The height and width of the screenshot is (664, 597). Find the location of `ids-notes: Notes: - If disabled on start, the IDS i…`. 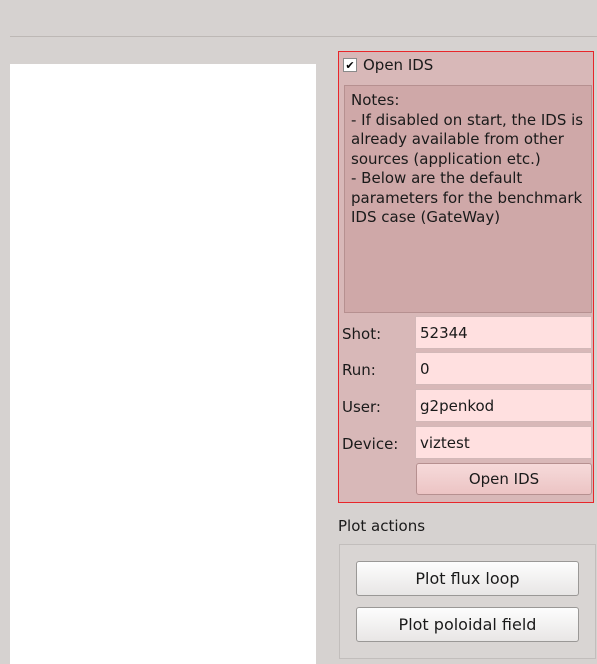

ids-notes: Notes: - If disabled on start, the IDS i… is located at coordinates (468, 199).